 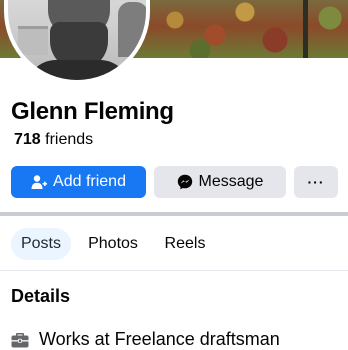 I want to click on details-heading: Details, so click(x=41, y=296).